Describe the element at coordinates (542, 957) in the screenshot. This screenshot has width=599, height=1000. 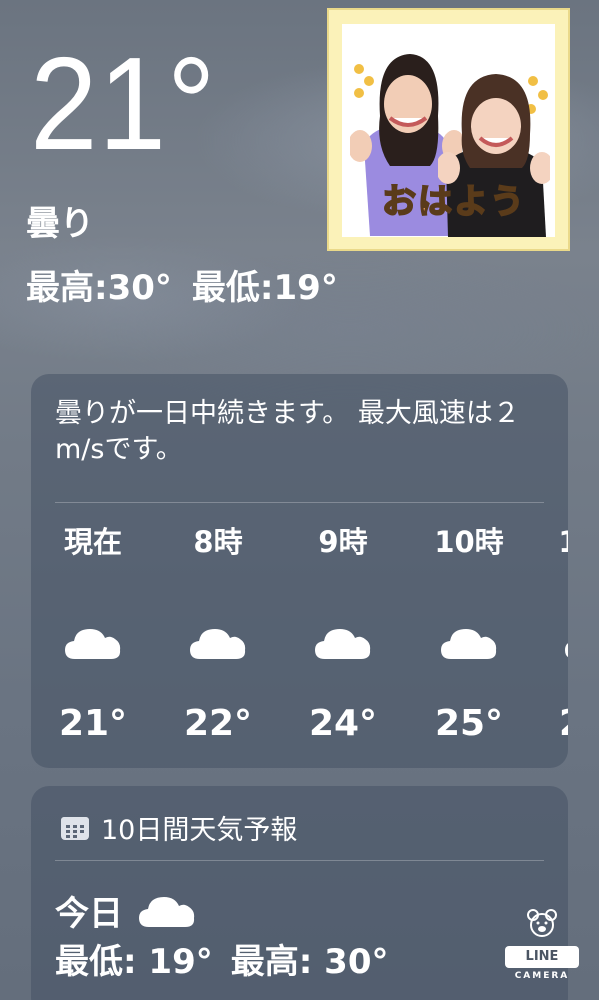
I see `watermark-brand: LINE` at that location.